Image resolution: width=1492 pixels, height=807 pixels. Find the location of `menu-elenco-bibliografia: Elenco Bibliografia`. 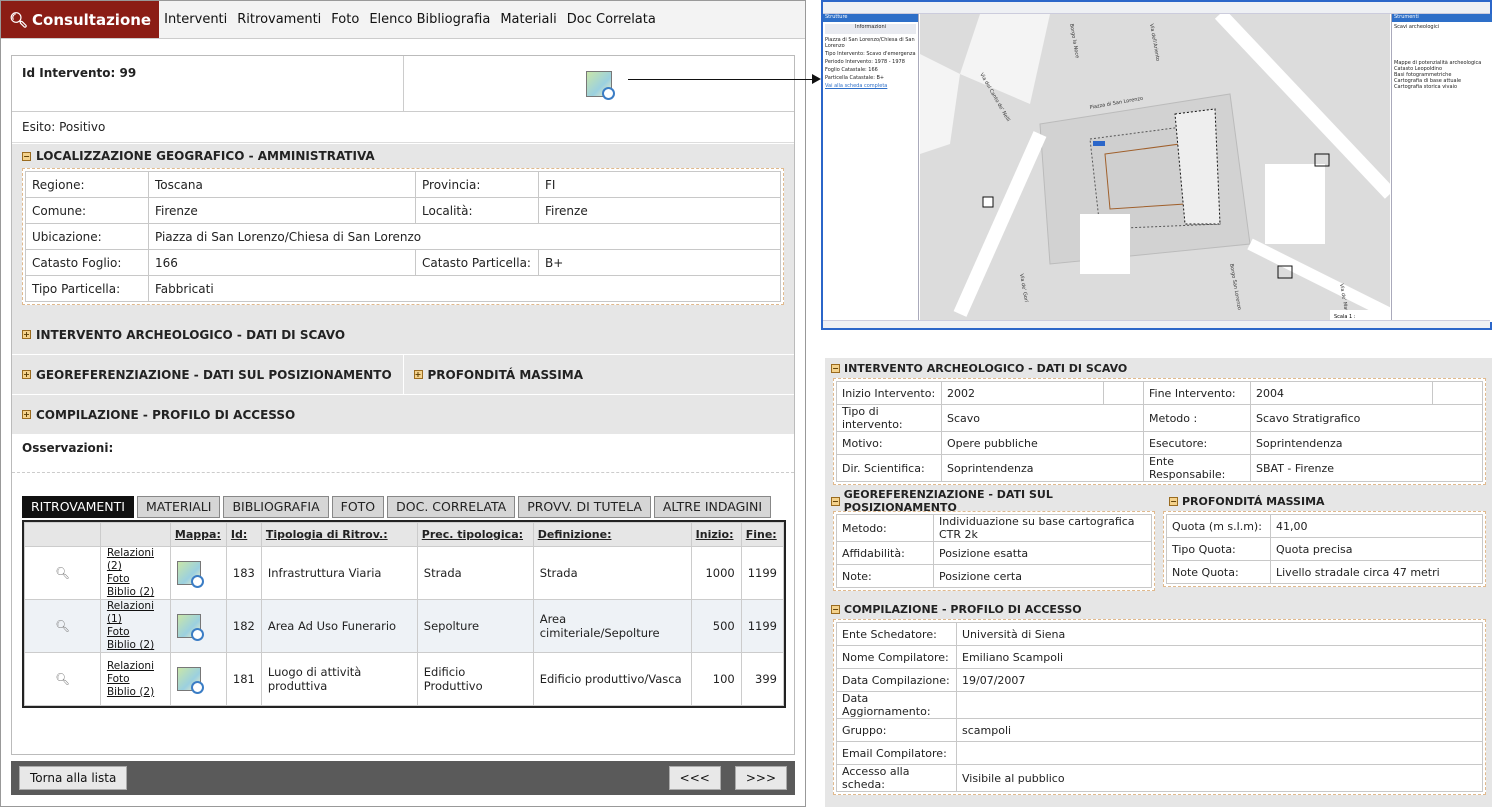

menu-elenco-bibliografia: Elenco Bibliografia is located at coordinates (429, 19).